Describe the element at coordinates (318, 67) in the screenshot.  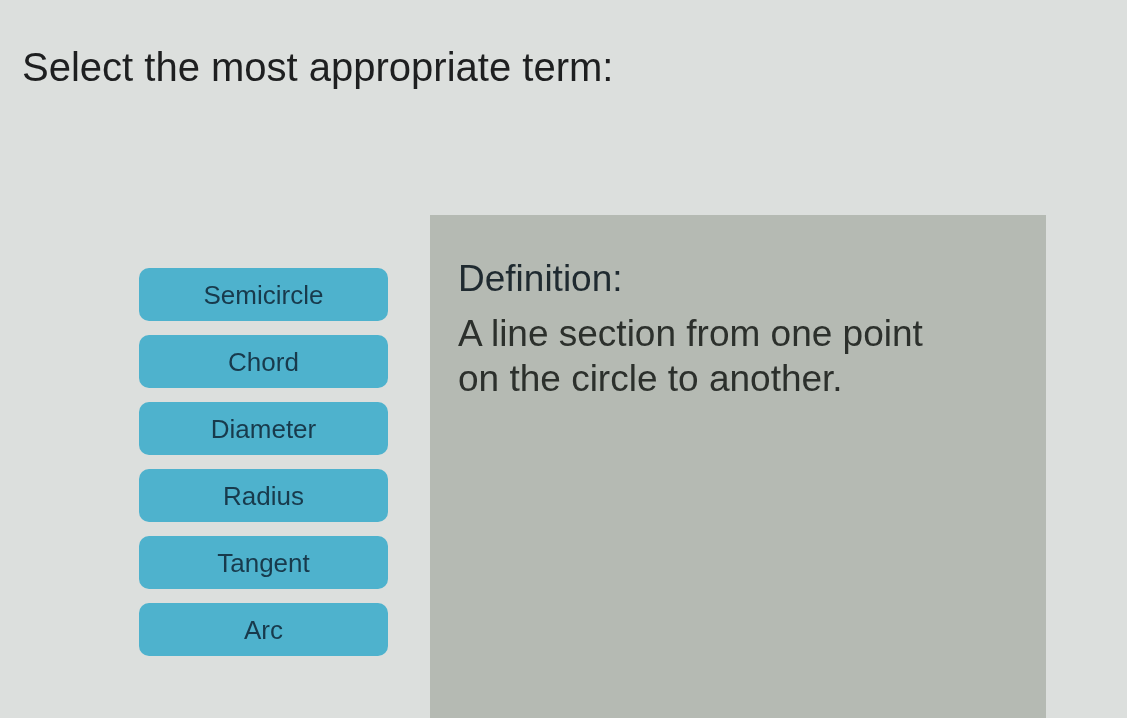
I see `question-prompt: Select the most appropriate term:` at that location.